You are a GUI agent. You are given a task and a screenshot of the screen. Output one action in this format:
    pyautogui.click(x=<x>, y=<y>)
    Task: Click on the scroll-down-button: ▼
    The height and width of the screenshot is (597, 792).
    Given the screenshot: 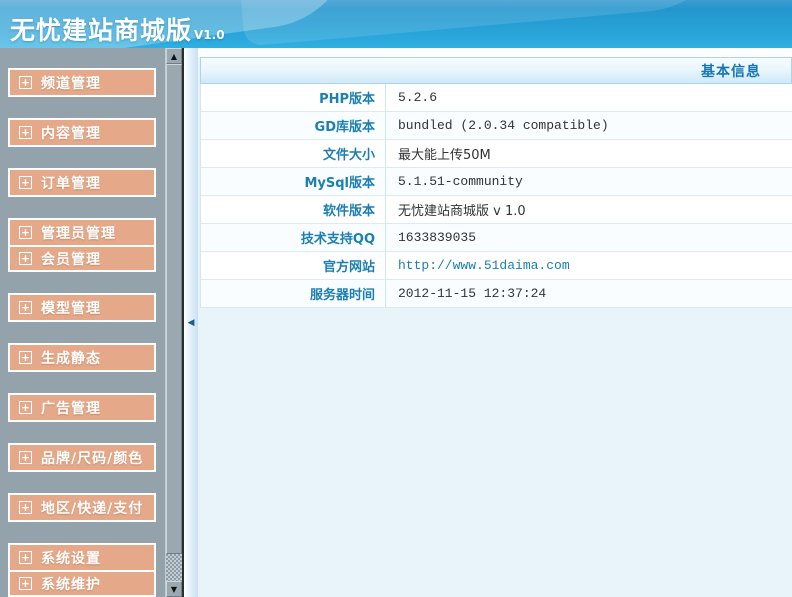 What is the action you would take?
    pyautogui.click(x=174, y=589)
    